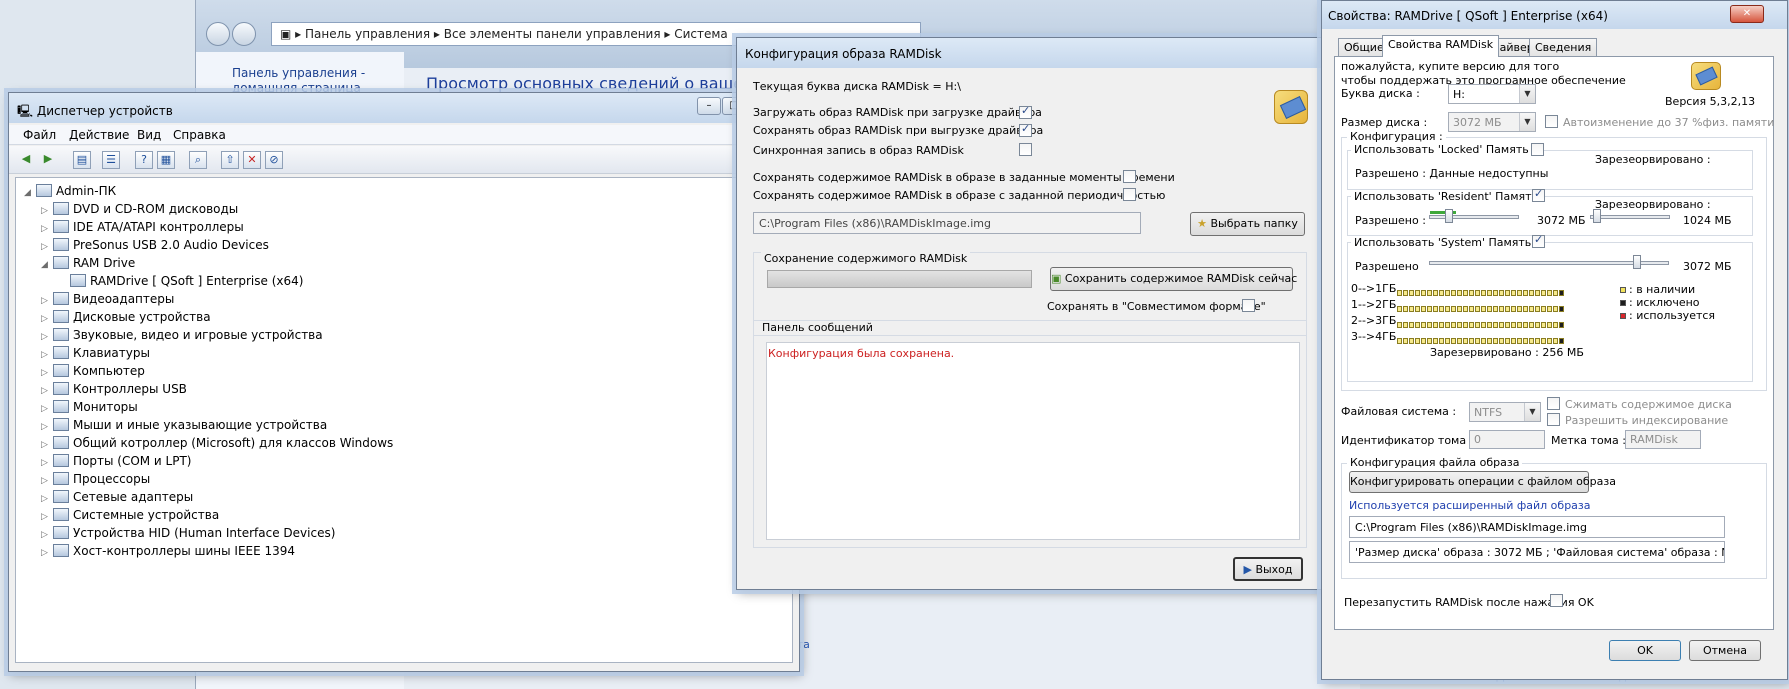 This screenshot has height=689, width=1789. What do you see at coordinates (199, 135) in the screenshot?
I see `menu-help: Справка` at bounding box center [199, 135].